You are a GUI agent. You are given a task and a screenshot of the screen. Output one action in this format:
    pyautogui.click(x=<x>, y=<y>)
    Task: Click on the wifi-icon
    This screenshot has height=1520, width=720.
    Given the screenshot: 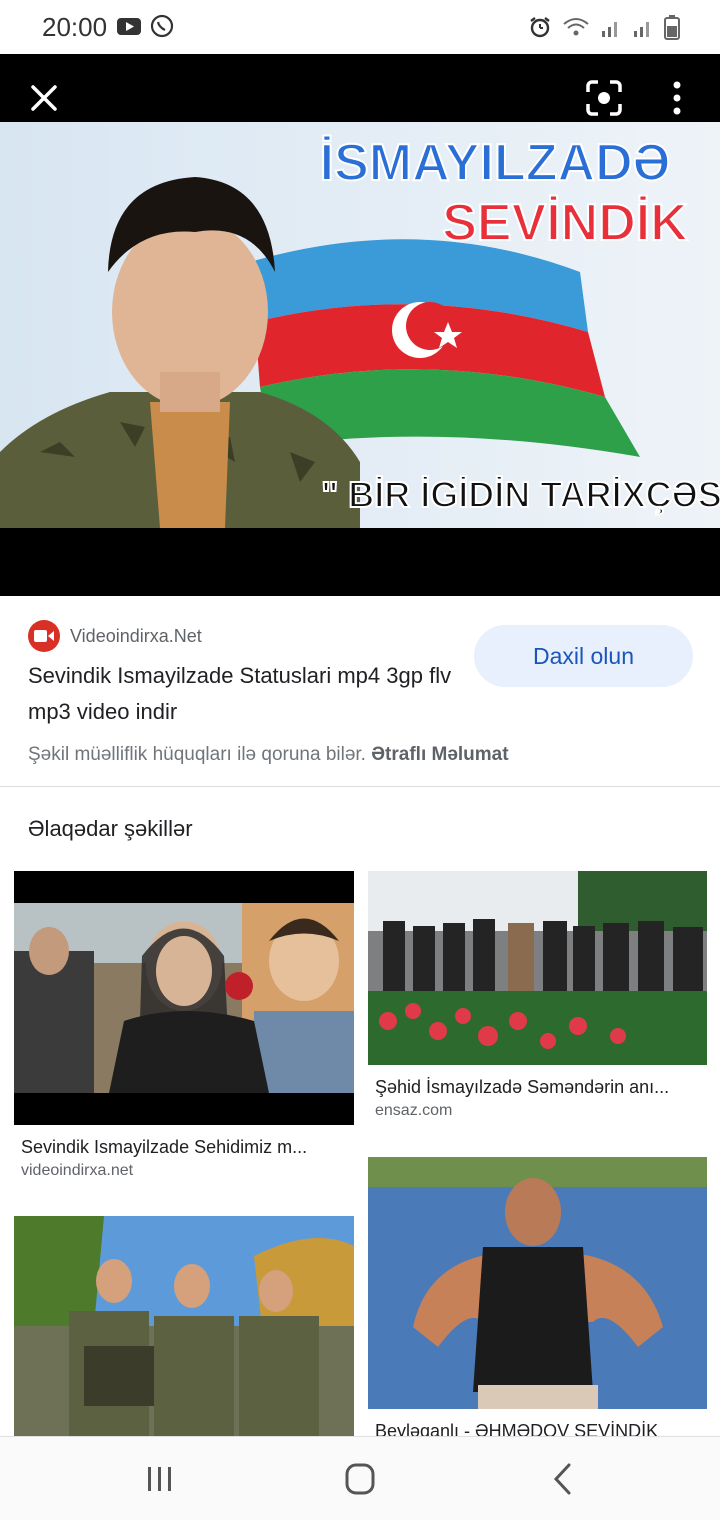 What is the action you would take?
    pyautogui.click(x=576, y=27)
    